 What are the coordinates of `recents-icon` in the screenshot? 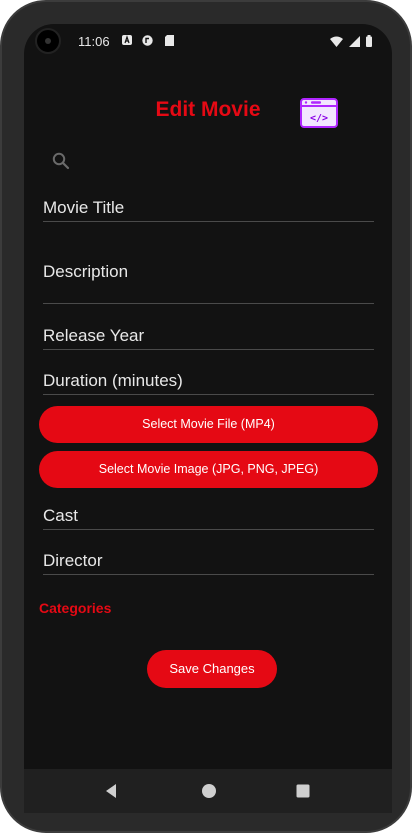 It's located at (303, 793).